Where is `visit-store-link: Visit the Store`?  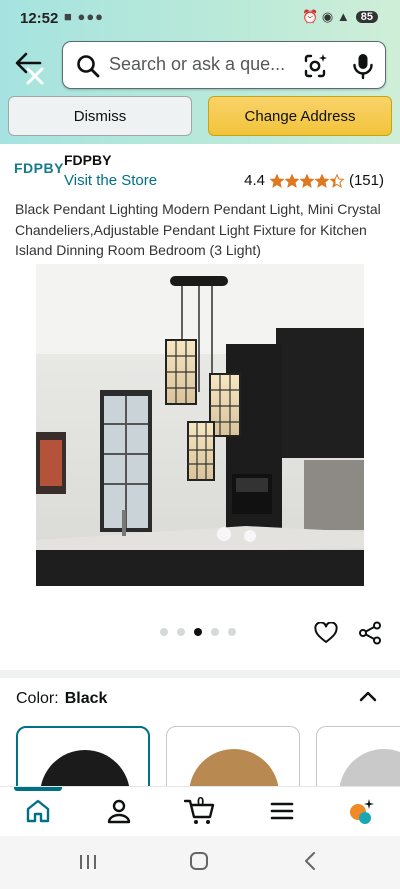
visit-store-link: Visit the Store is located at coordinates (110, 180).